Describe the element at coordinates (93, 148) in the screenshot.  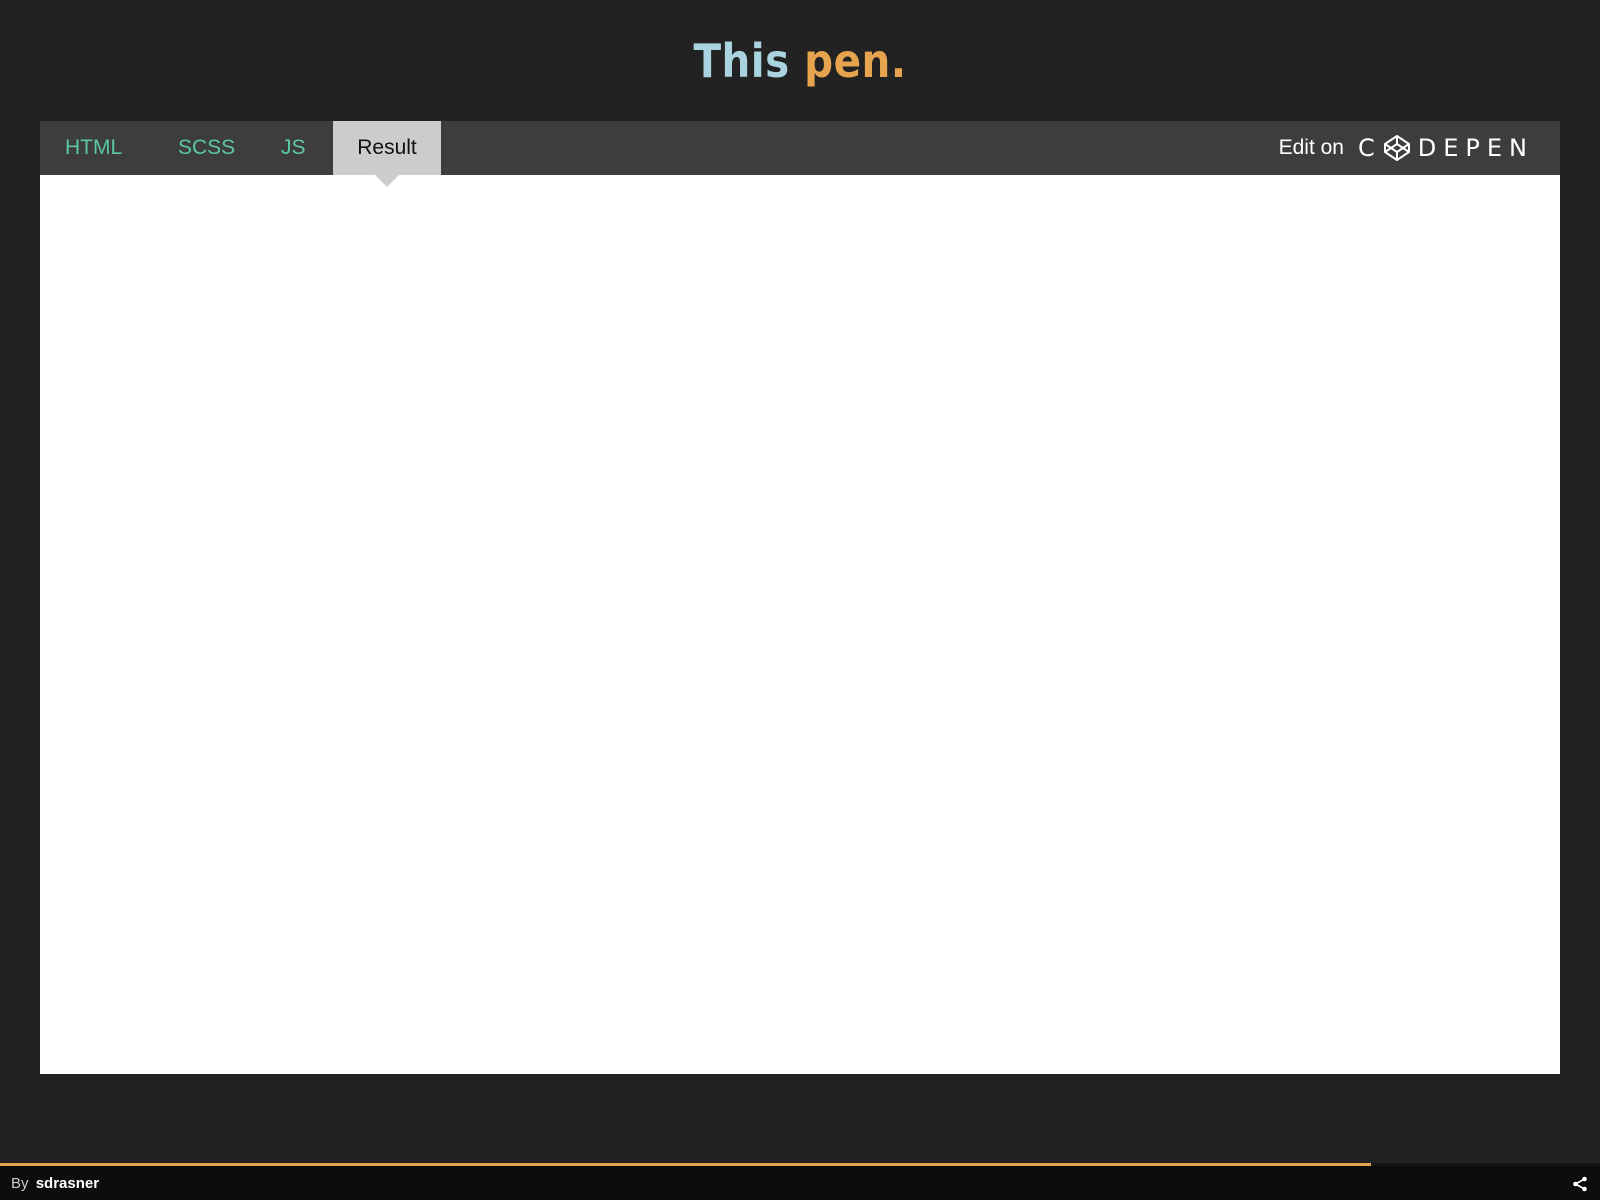
I see `tab-html: HTML` at that location.